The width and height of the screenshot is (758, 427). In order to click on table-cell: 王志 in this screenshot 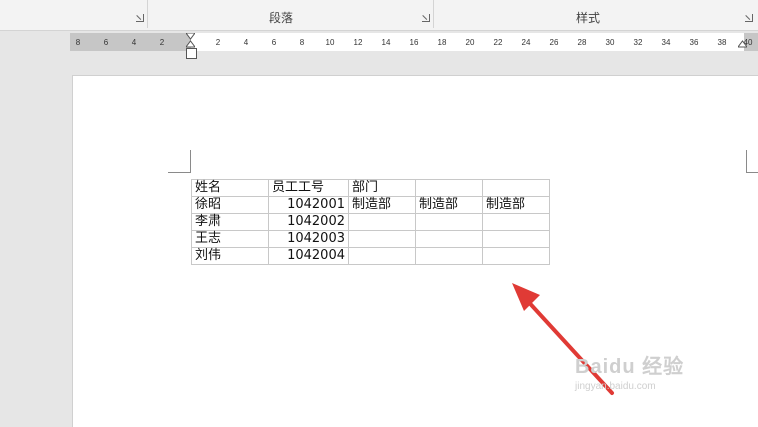, I will do `click(230, 239)`.